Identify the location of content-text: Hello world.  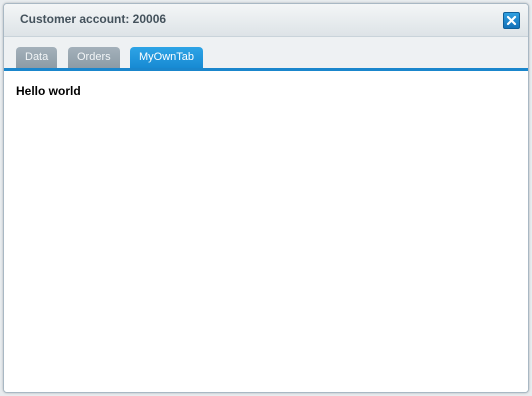
(48, 91).